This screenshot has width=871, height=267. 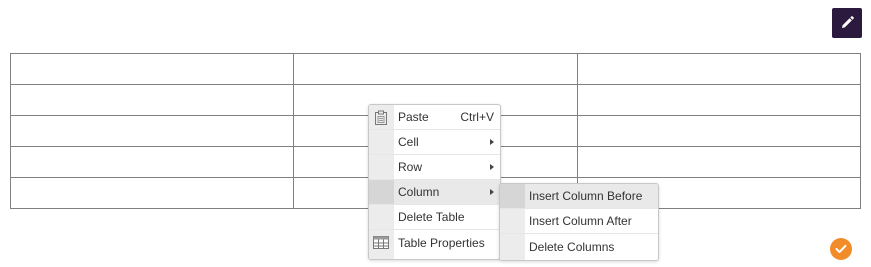 I want to click on menu-item-column: Column, so click(x=434, y=192).